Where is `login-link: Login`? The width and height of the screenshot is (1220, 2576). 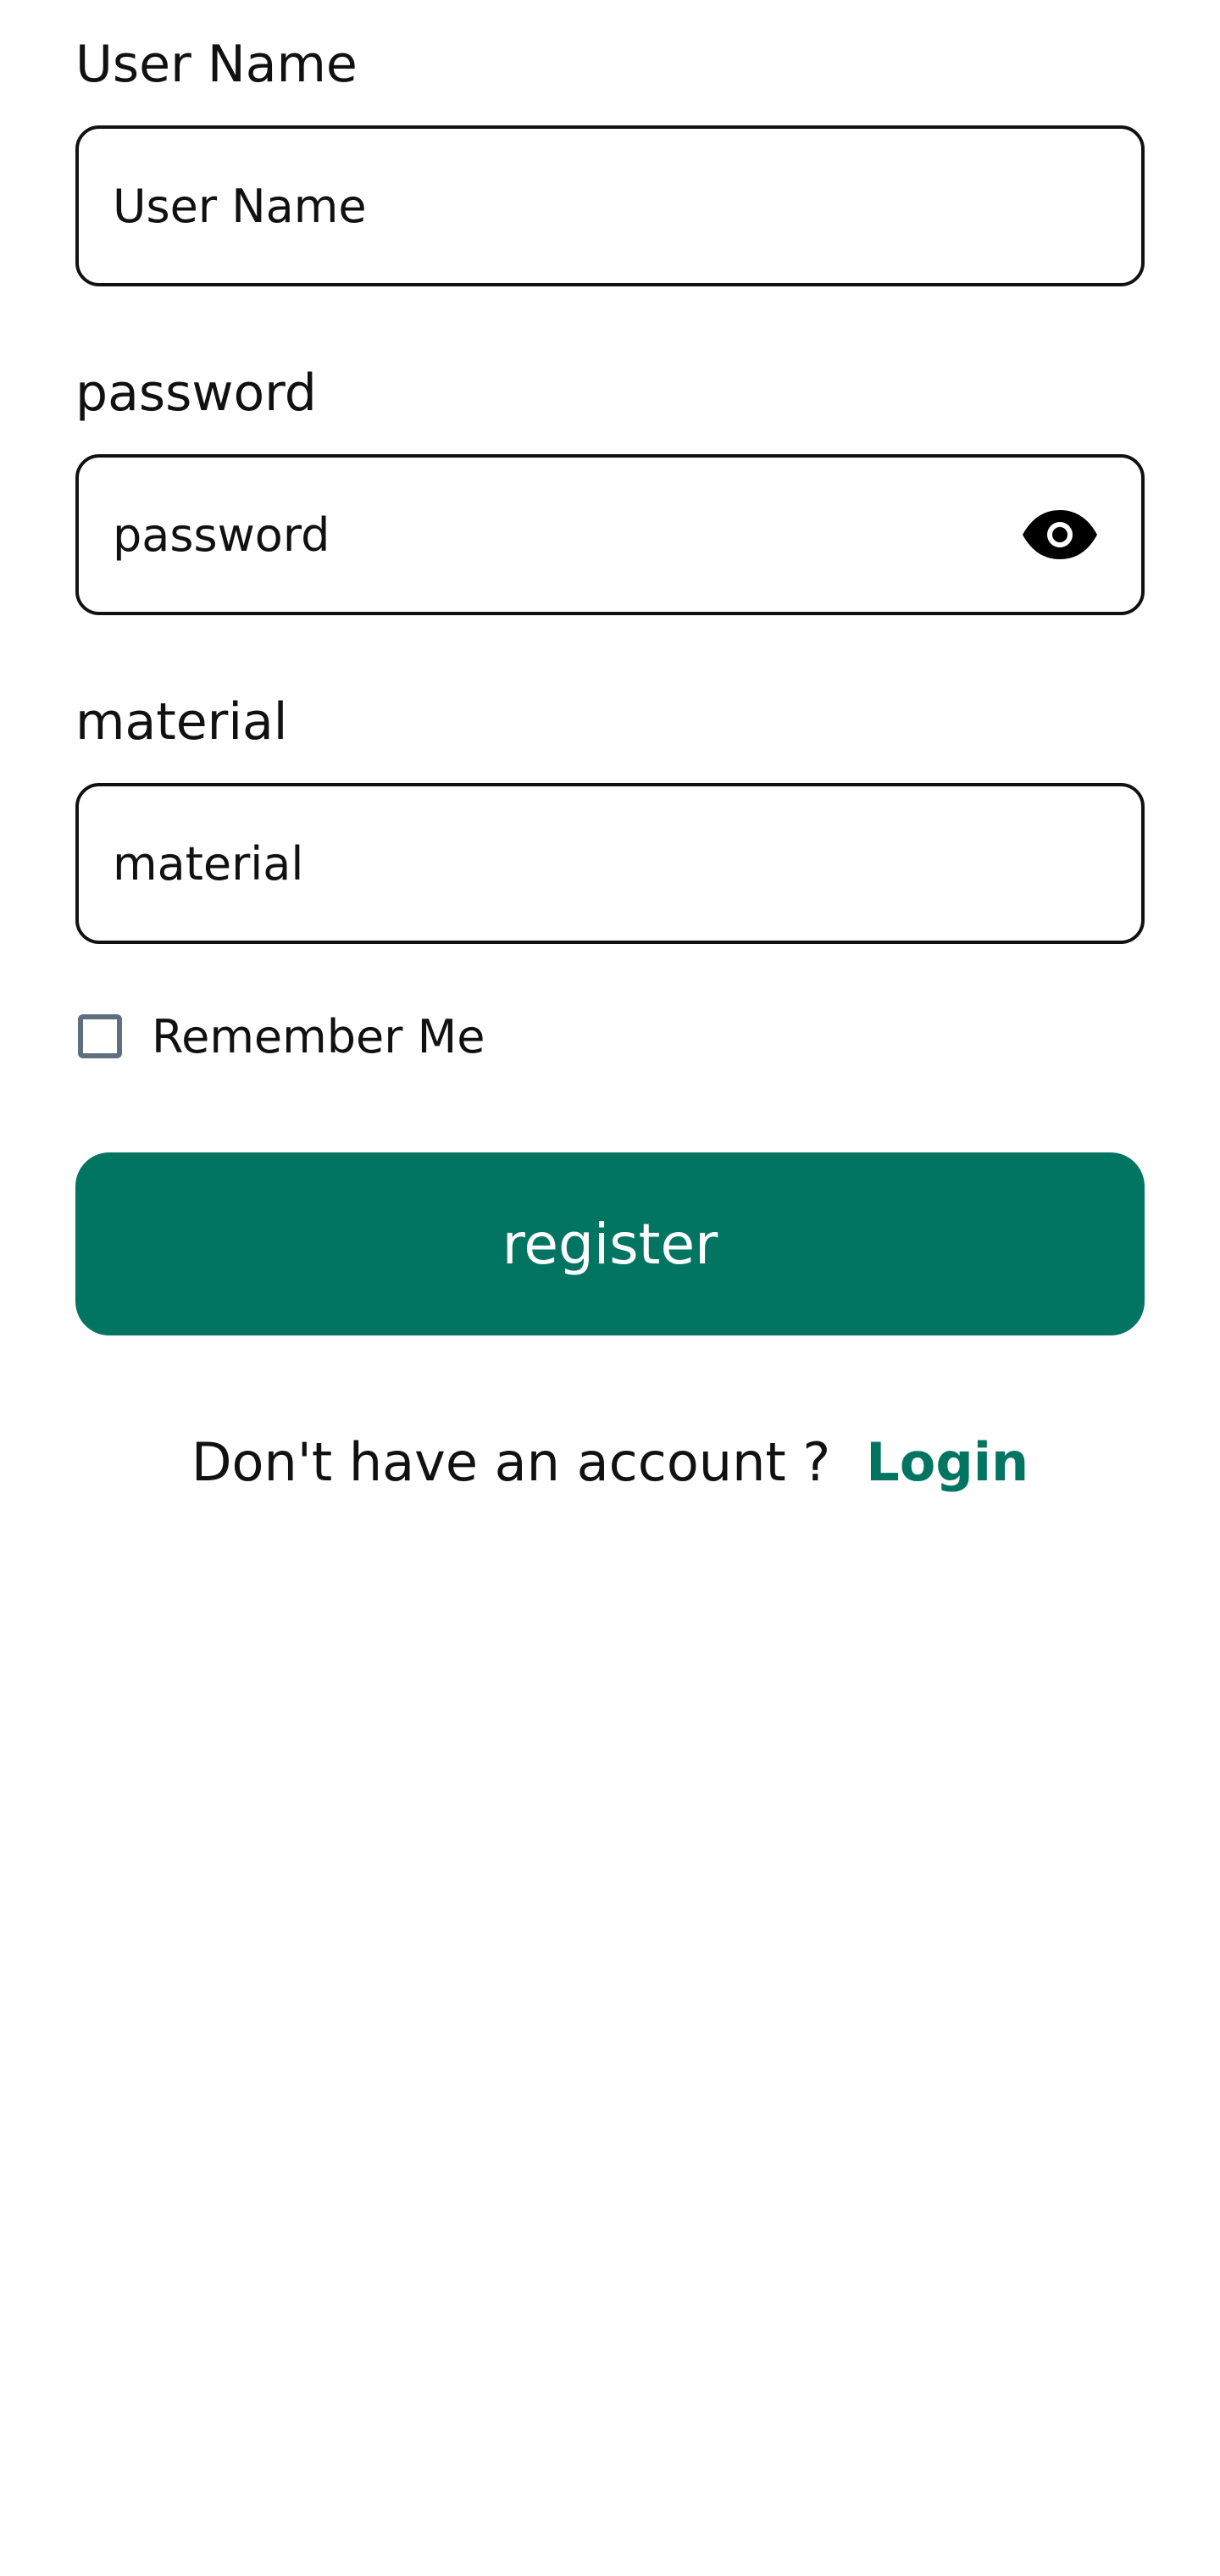 login-link: Login is located at coordinates (947, 1462).